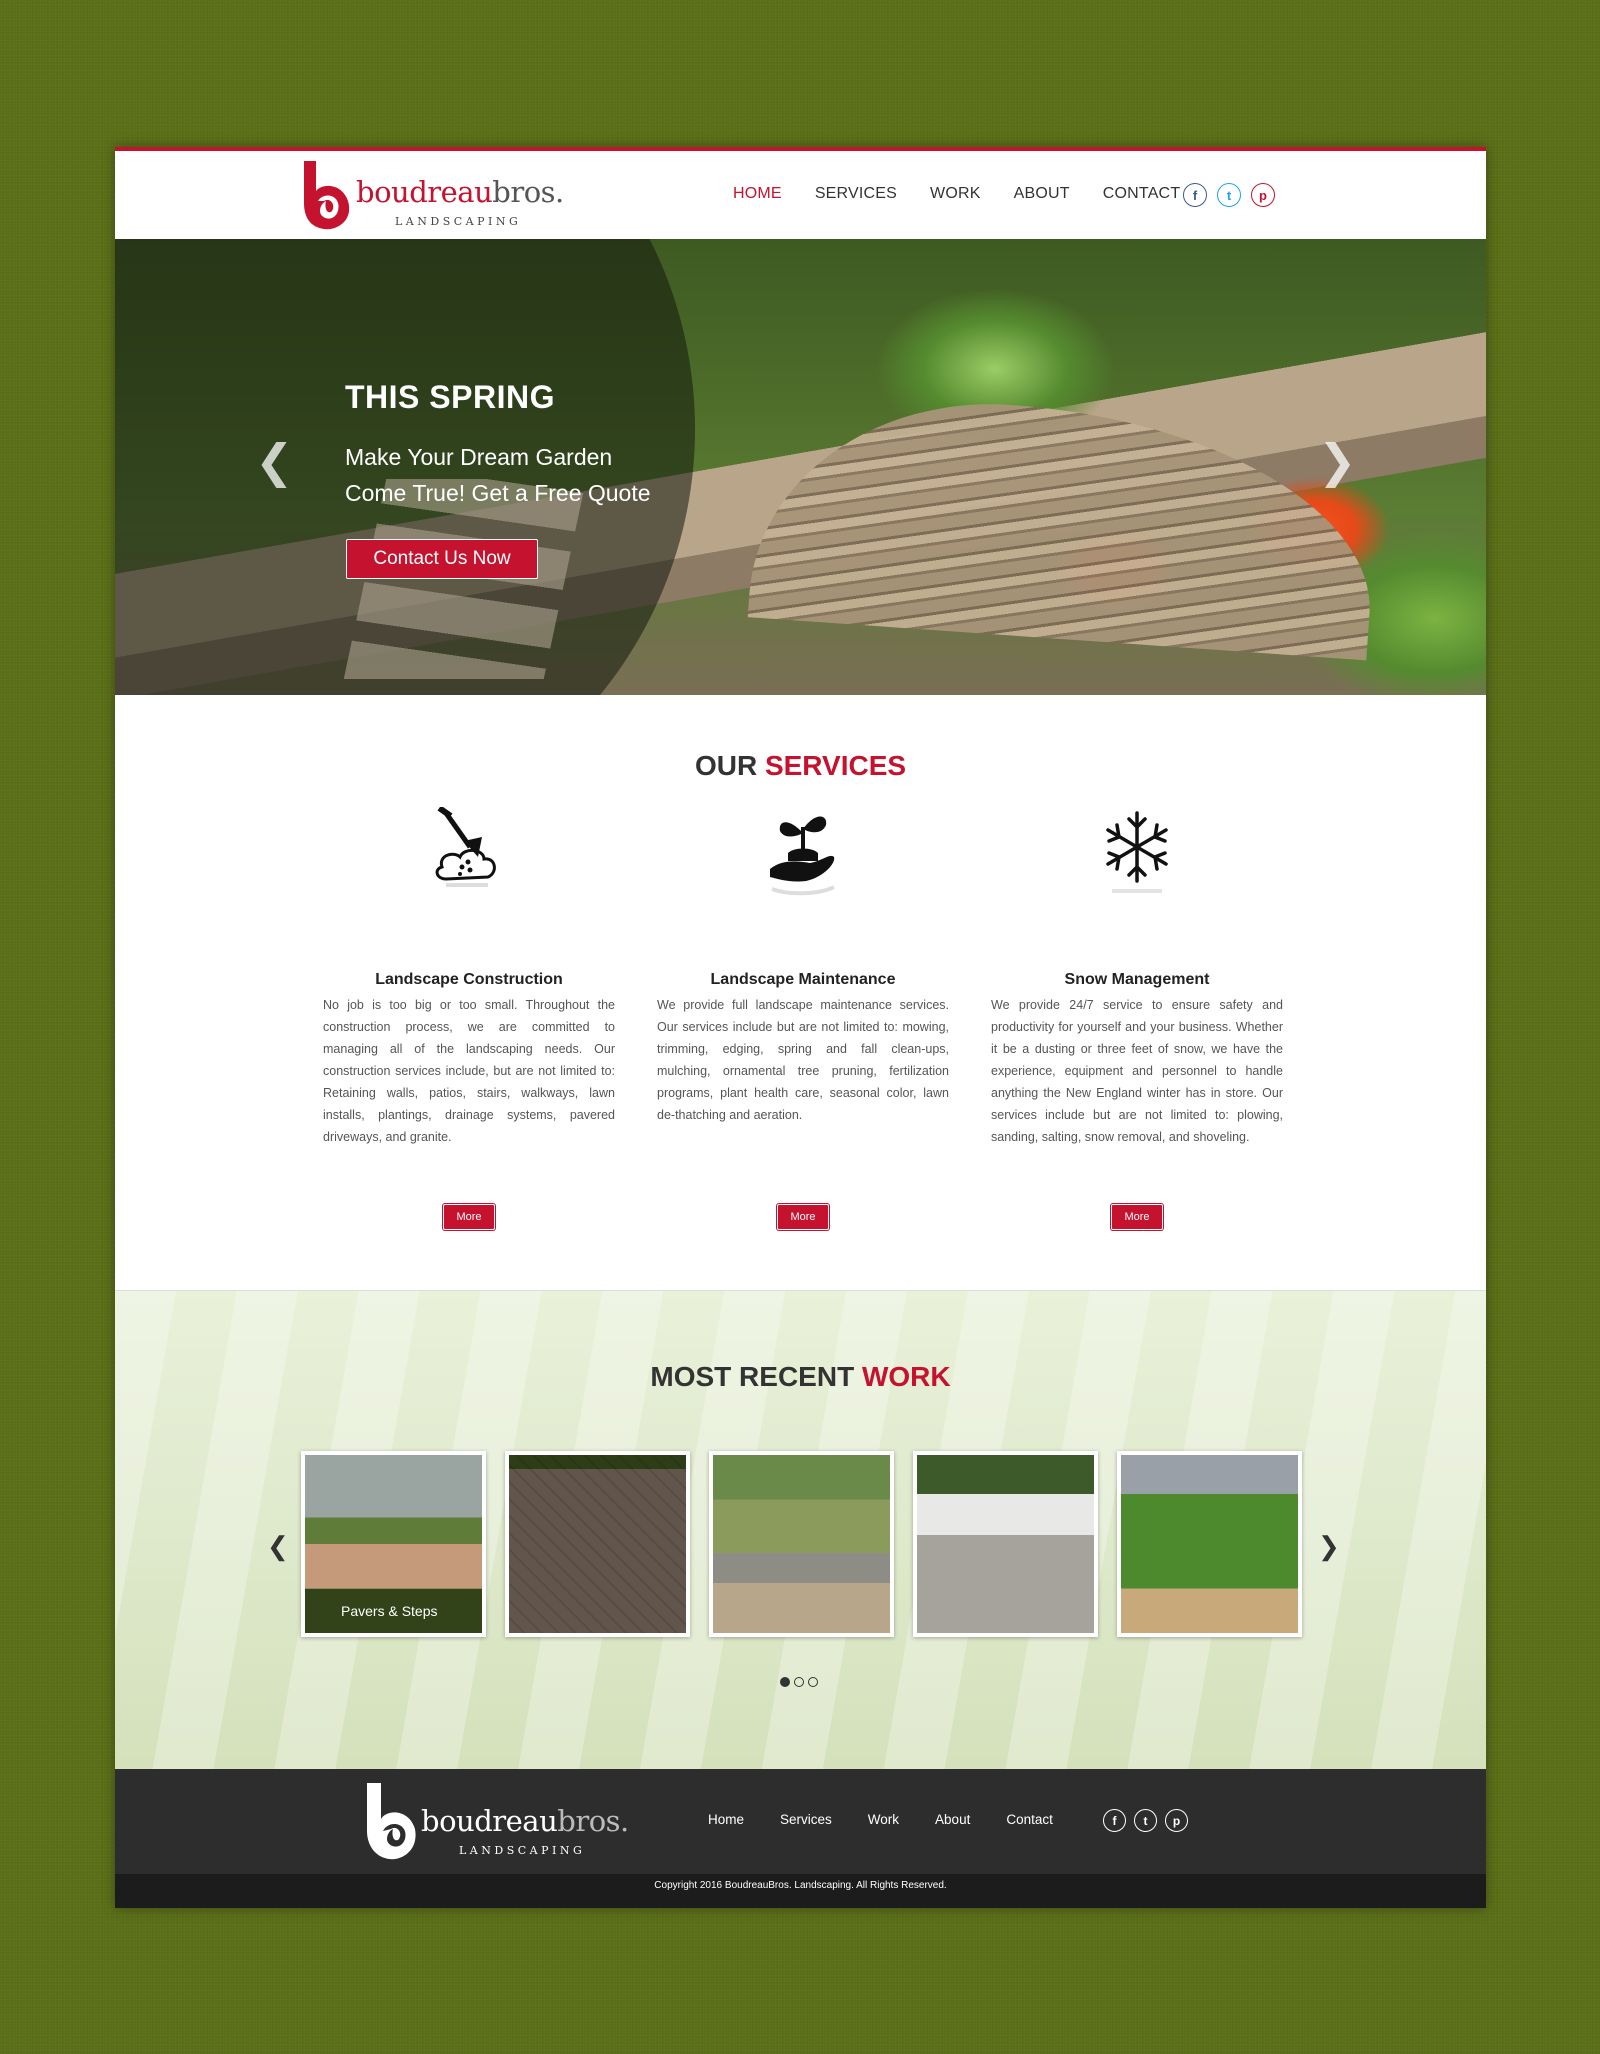 Image resolution: width=1600 pixels, height=2054 pixels. Describe the element at coordinates (785, 1682) in the screenshot. I see `pagination-dot-active` at that location.